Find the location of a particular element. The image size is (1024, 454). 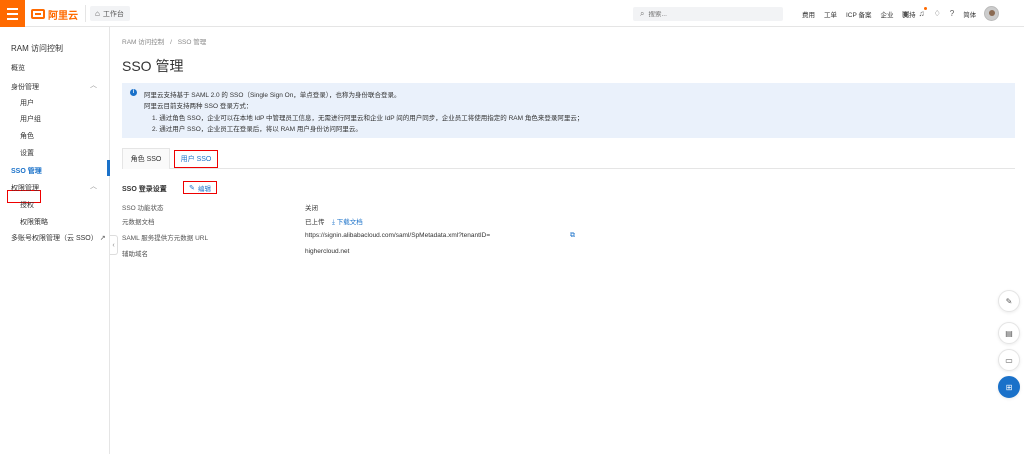

section-title: SSO 登录设置 is located at coordinates (144, 189).